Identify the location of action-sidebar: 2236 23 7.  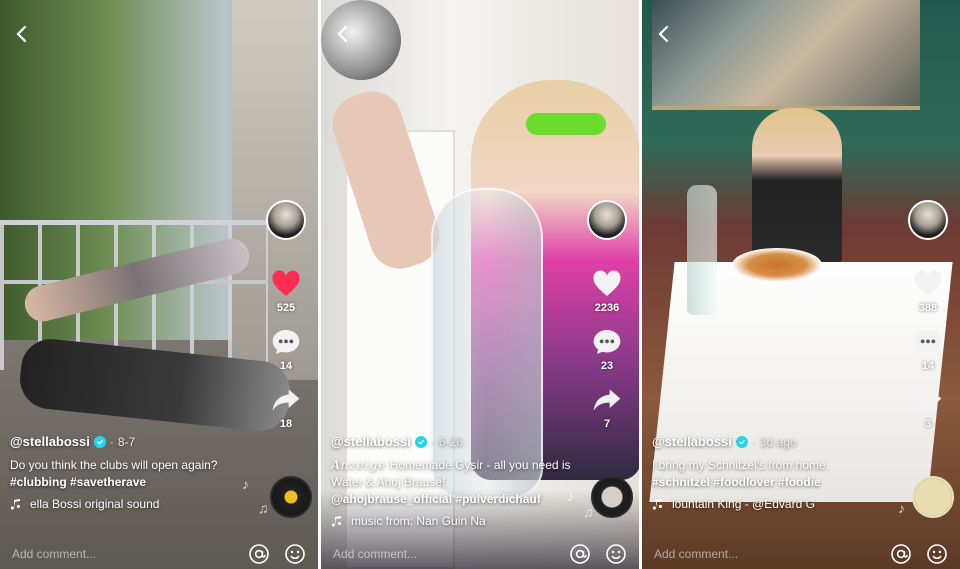
(607, 321).